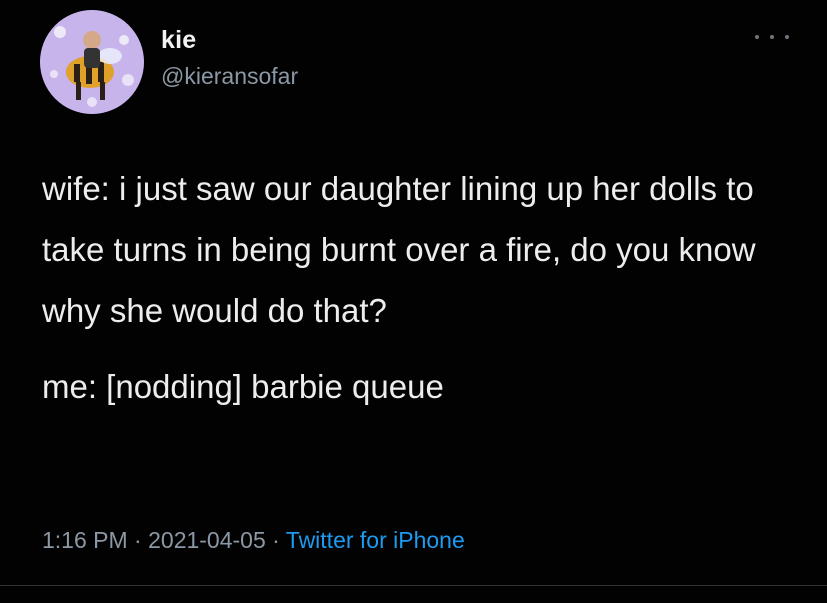 The height and width of the screenshot is (603, 827). I want to click on tweet-date: 2021-04-05, so click(207, 540).